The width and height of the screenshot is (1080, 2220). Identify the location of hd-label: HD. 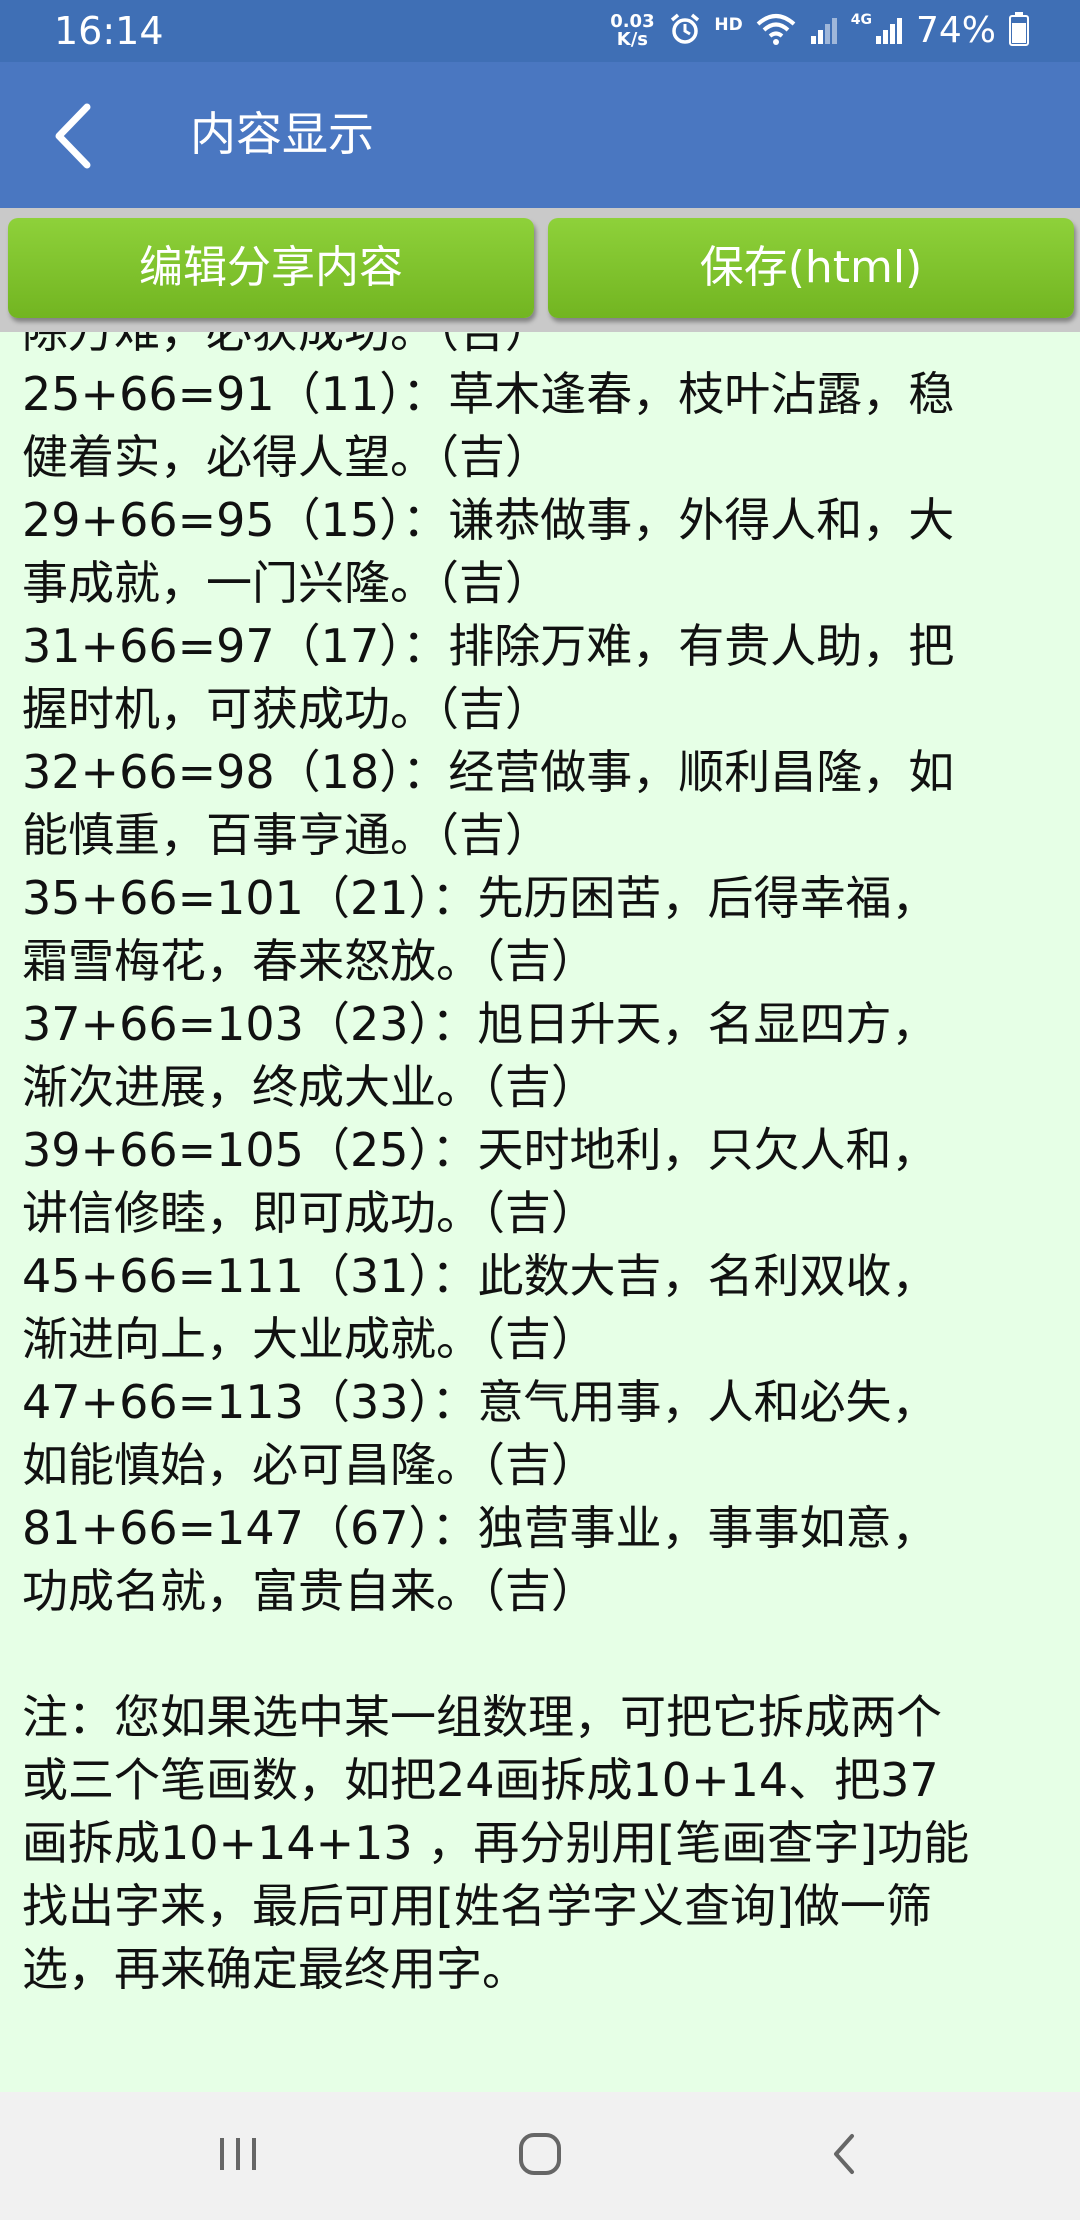
(728, 25).